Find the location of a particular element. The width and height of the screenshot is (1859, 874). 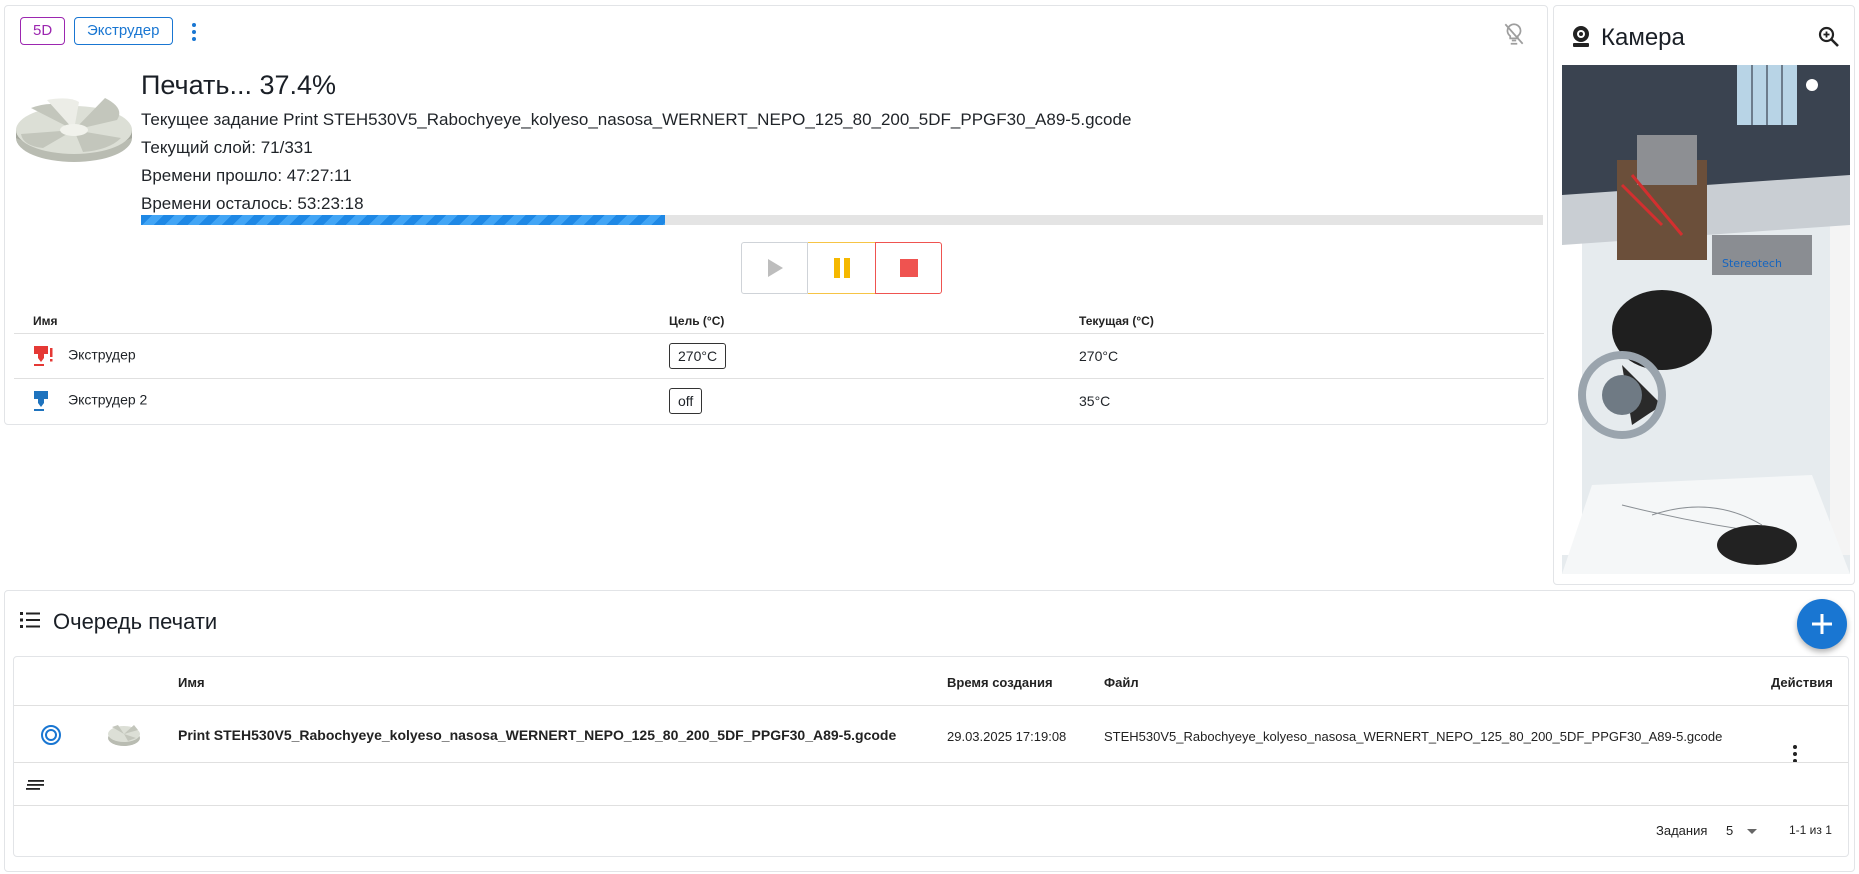

stop-button is located at coordinates (908, 268).